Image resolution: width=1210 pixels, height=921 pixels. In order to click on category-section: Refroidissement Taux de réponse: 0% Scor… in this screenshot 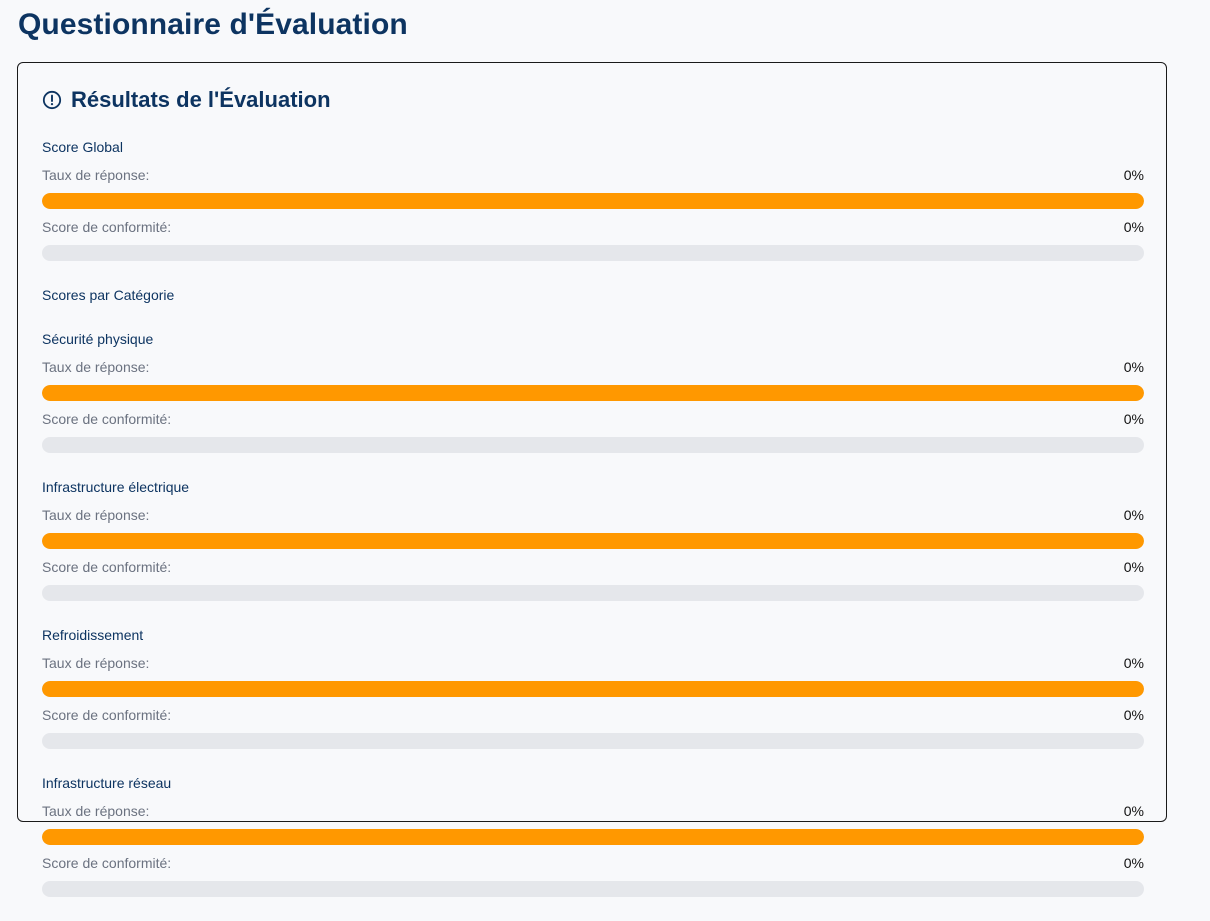, I will do `click(593, 687)`.